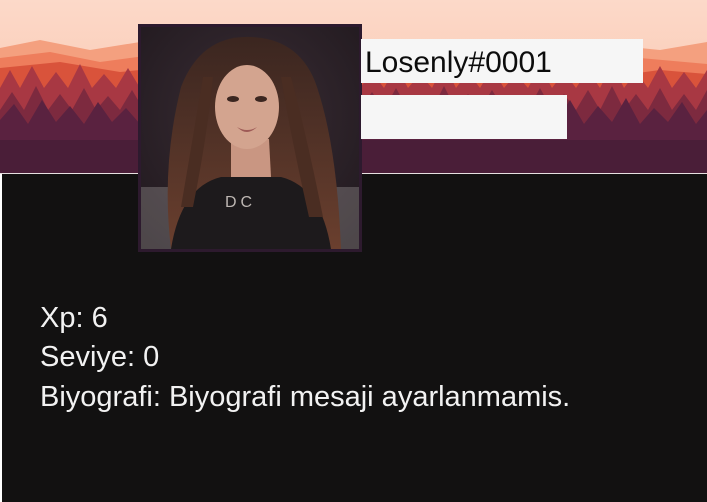 This screenshot has height=502, width=707. What do you see at coordinates (464, 117) in the screenshot?
I see `subtitle-box` at bounding box center [464, 117].